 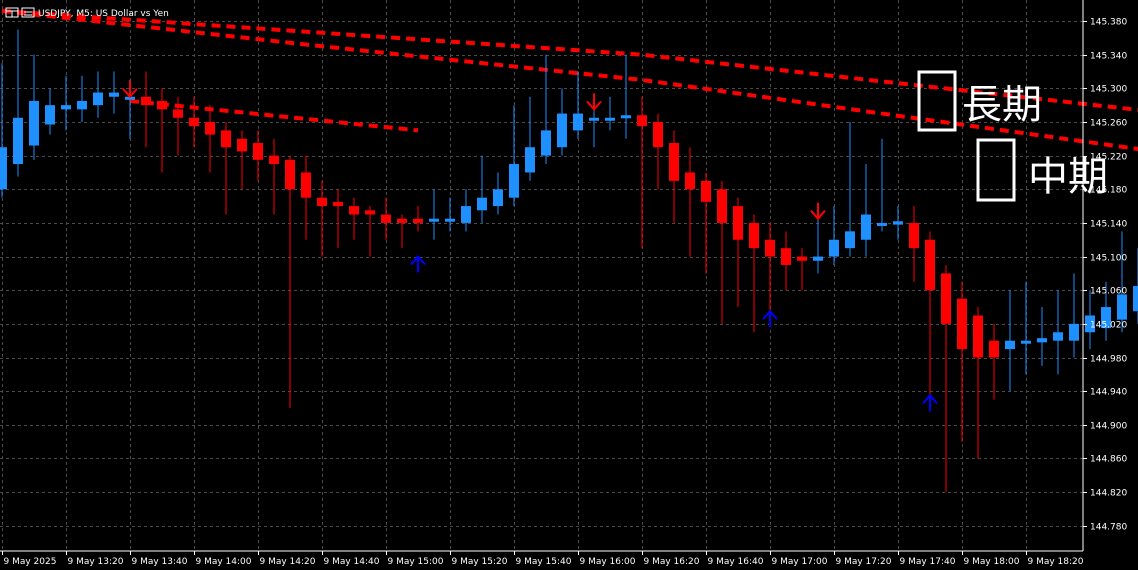 I want to click on price-tick-label: 145.260, so click(x=1108, y=124).